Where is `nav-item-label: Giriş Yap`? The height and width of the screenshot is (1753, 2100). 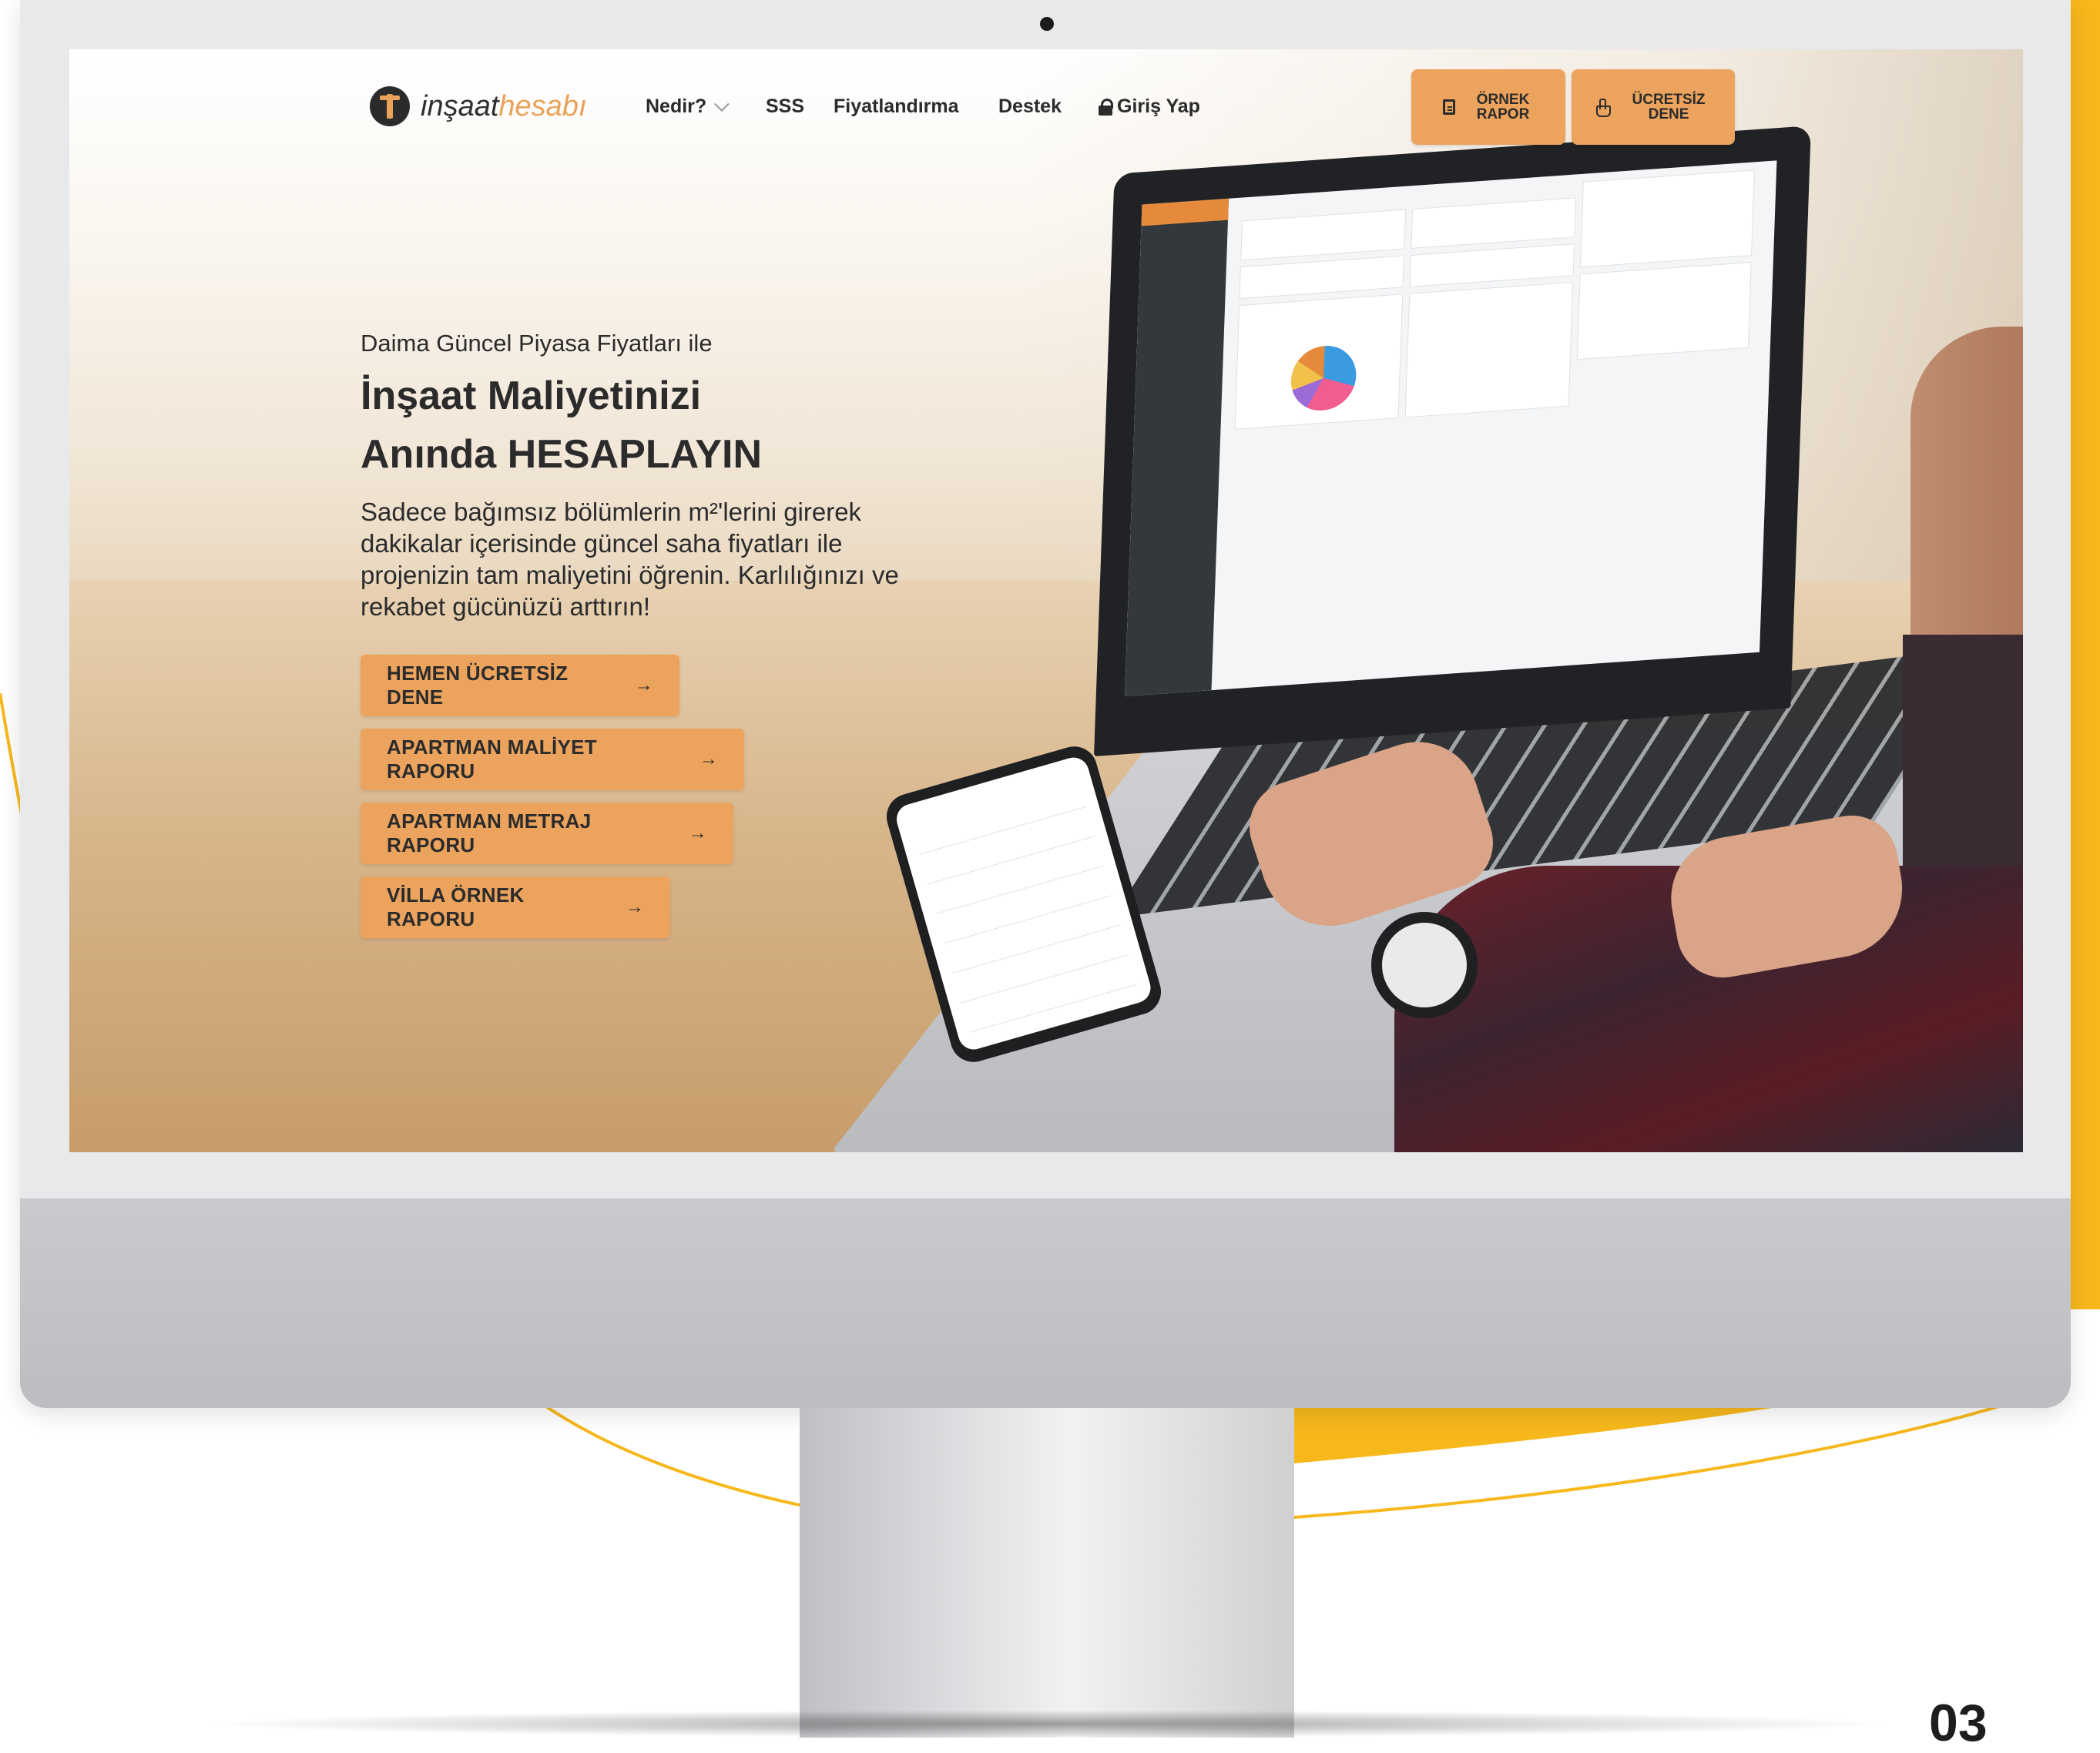 nav-item-label: Giriş Yap is located at coordinates (1158, 106).